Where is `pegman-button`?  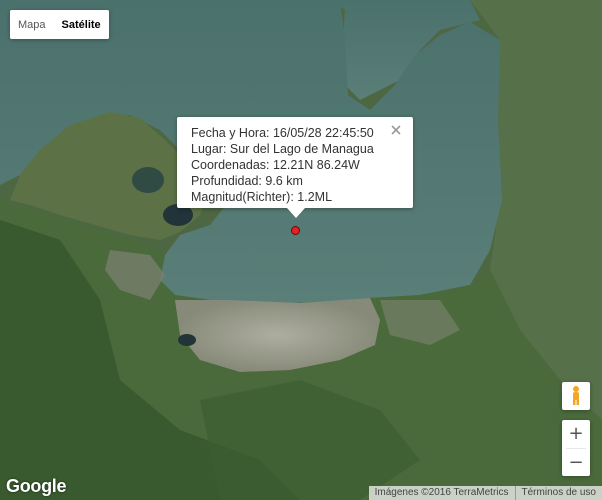
pegman-button is located at coordinates (576, 396).